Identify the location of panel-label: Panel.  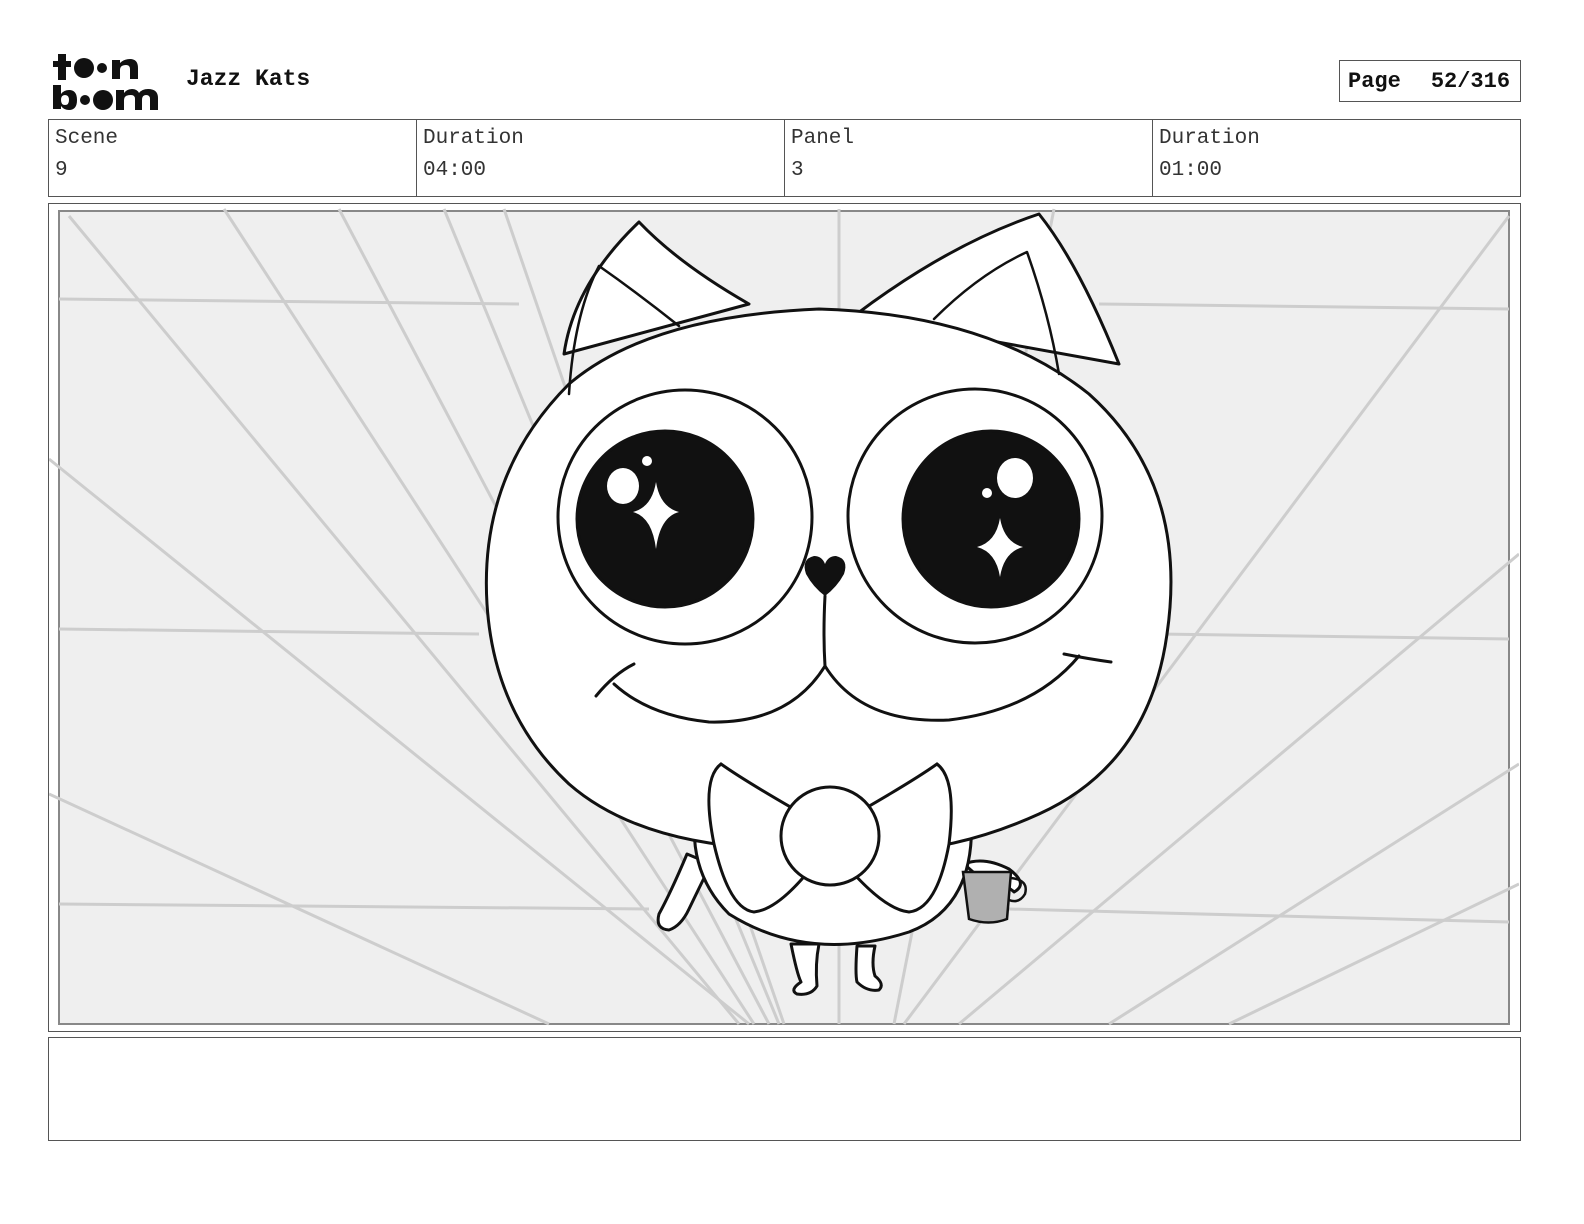
(823, 138).